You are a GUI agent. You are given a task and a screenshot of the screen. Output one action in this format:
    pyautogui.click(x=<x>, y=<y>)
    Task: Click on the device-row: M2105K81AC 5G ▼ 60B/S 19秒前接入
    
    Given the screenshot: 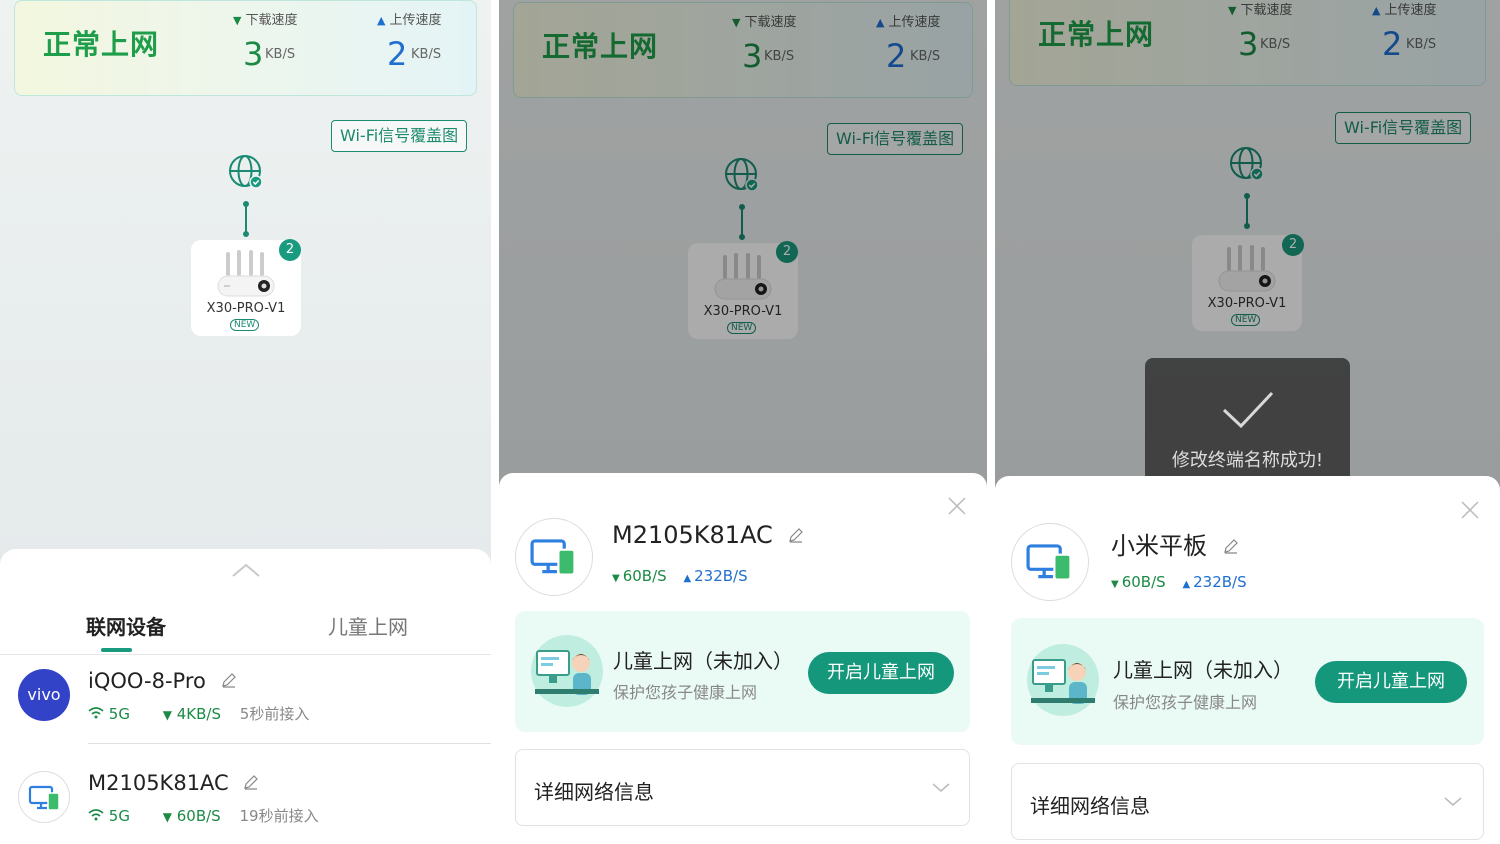 What is the action you would take?
    pyautogui.click(x=245, y=802)
    